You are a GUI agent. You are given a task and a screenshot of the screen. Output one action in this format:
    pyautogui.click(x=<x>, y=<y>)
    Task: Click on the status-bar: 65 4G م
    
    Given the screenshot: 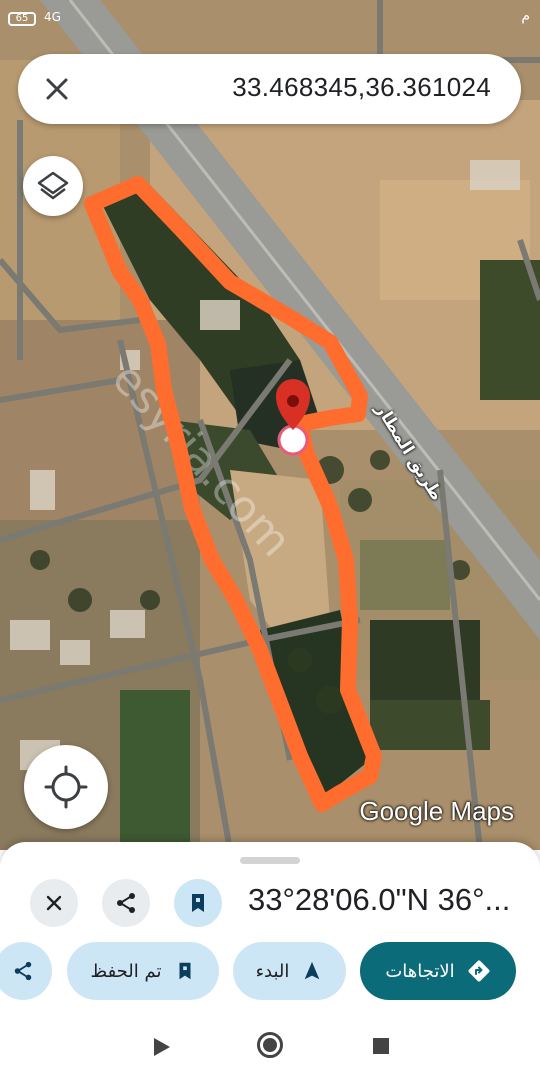 What is the action you would take?
    pyautogui.click(x=270, y=18)
    